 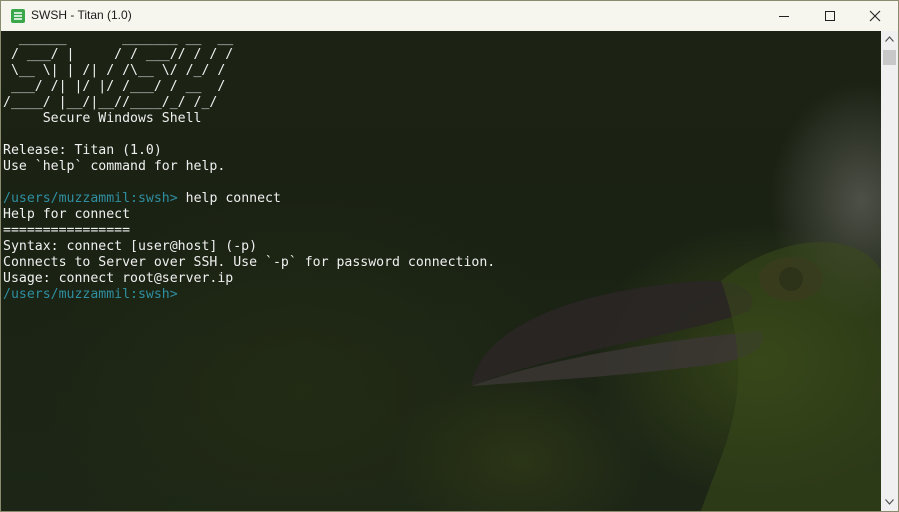 What do you see at coordinates (102, 118) in the screenshot?
I see `banner-subtitle: Secure Windows Shell` at bounding box center [102, 118].